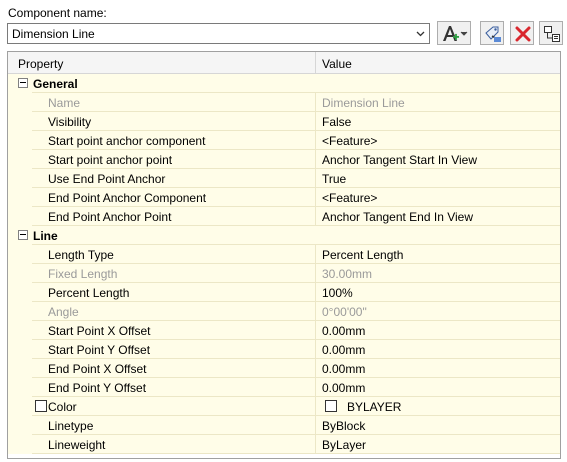 This screenshot has width=567, height=462. I want to click on value-cell: 30.00mm, so click(438, 273).